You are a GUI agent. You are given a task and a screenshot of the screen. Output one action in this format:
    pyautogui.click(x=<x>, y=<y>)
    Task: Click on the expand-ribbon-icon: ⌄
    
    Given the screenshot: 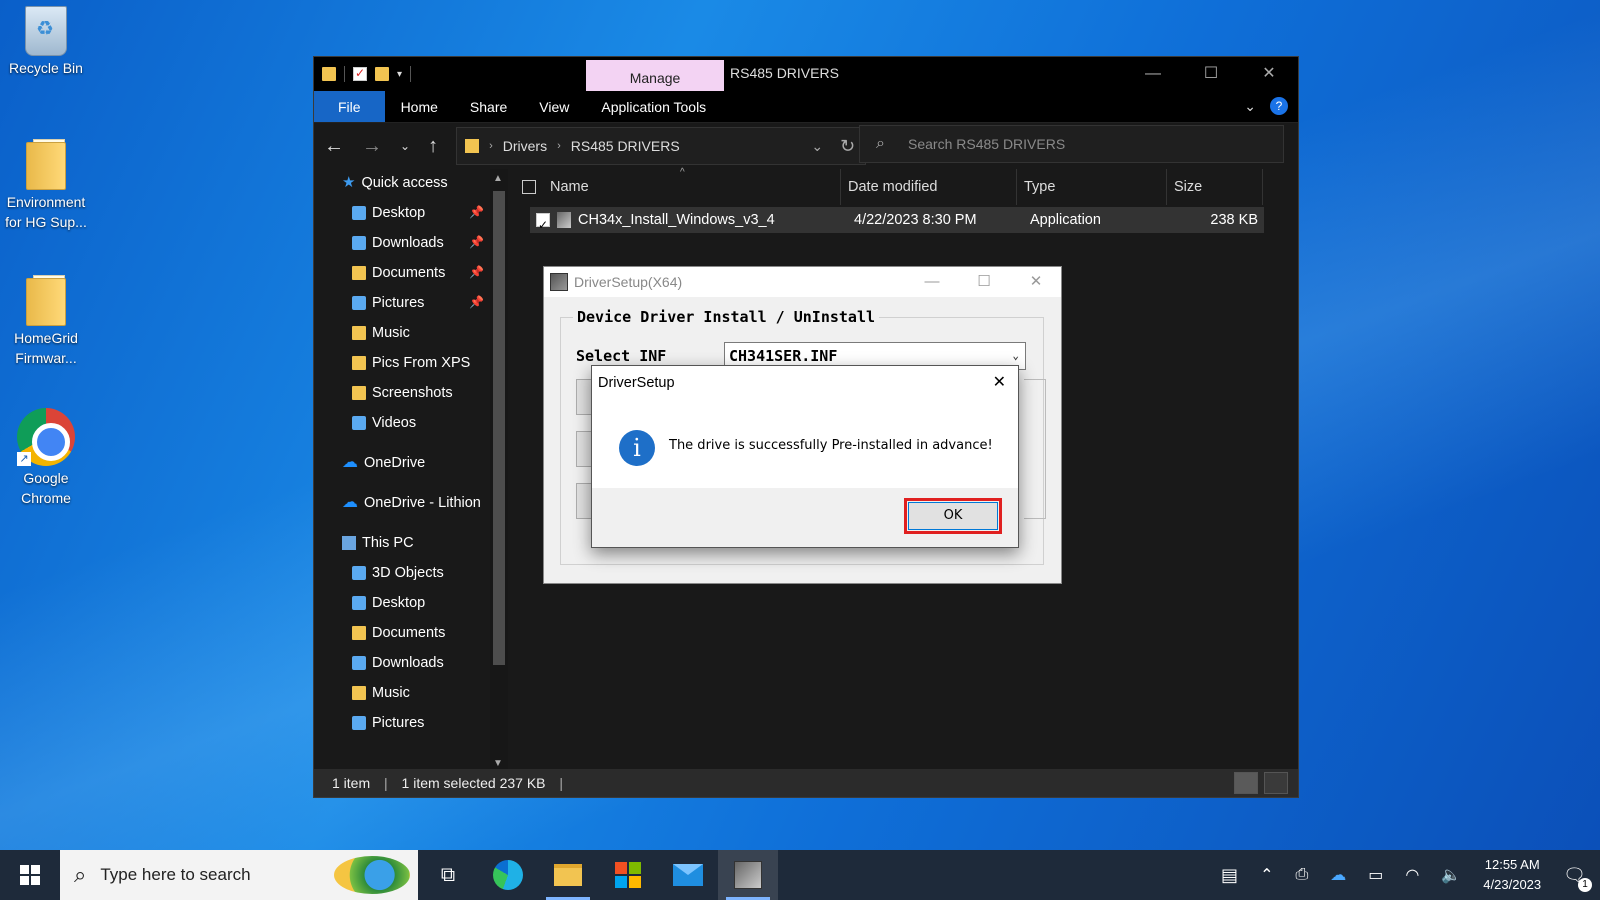 What is the action you would take?
    pyautogui.click(x=1250, y=106)
    